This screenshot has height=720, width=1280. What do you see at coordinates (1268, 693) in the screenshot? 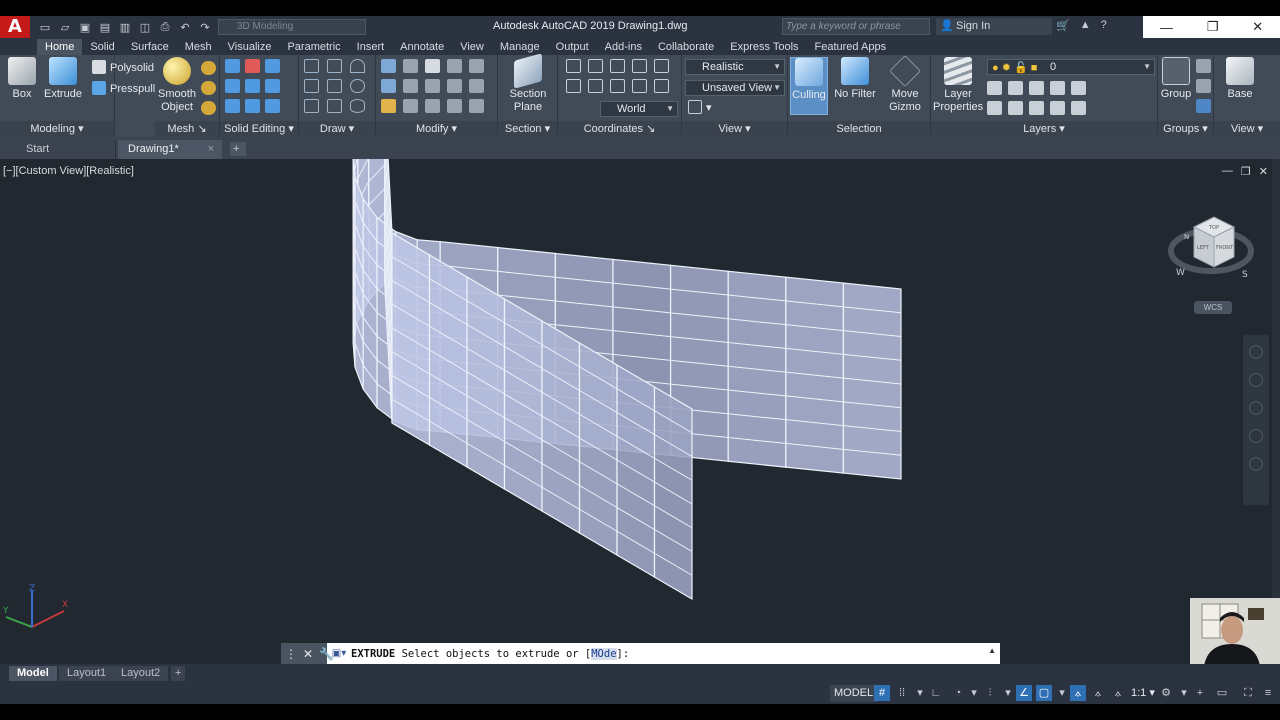
I see `customize-icon: ≡` at bounding box center [1268, 693].